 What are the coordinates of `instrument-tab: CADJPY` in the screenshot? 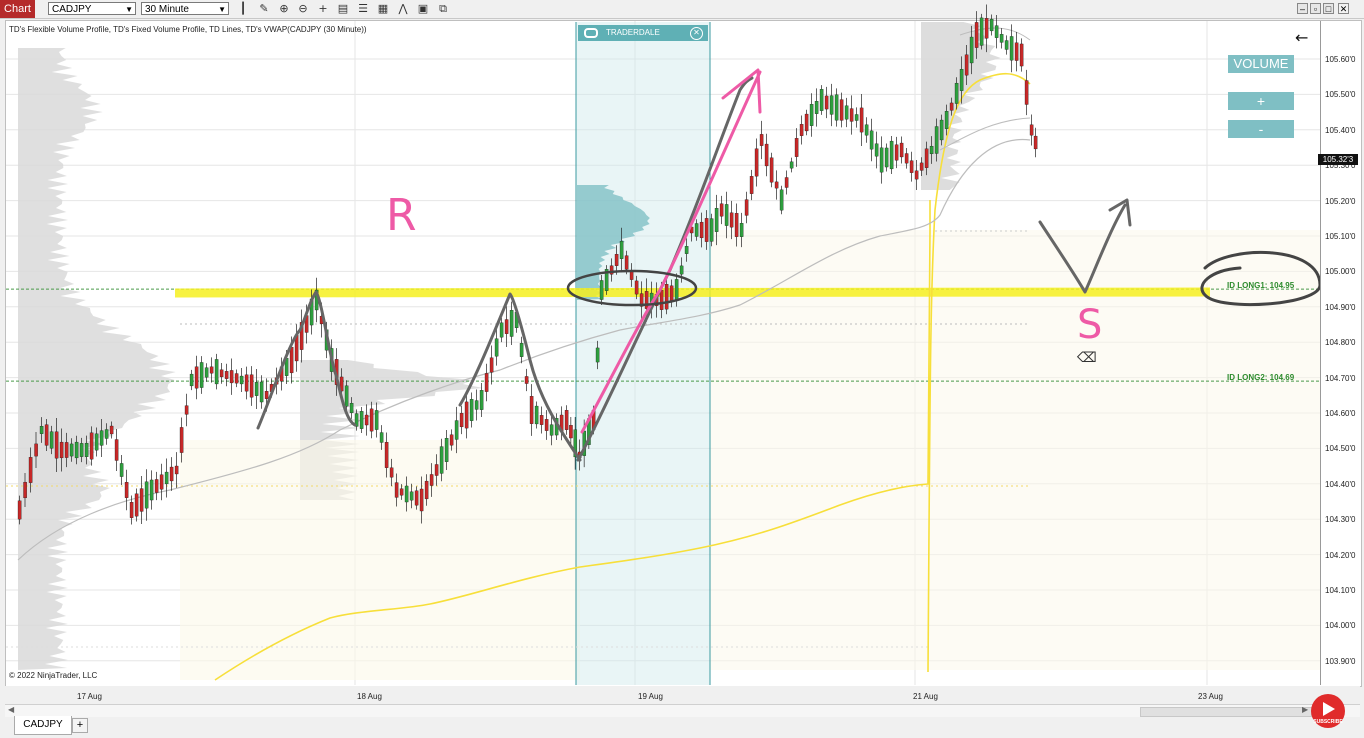 It's located at (43, 725).